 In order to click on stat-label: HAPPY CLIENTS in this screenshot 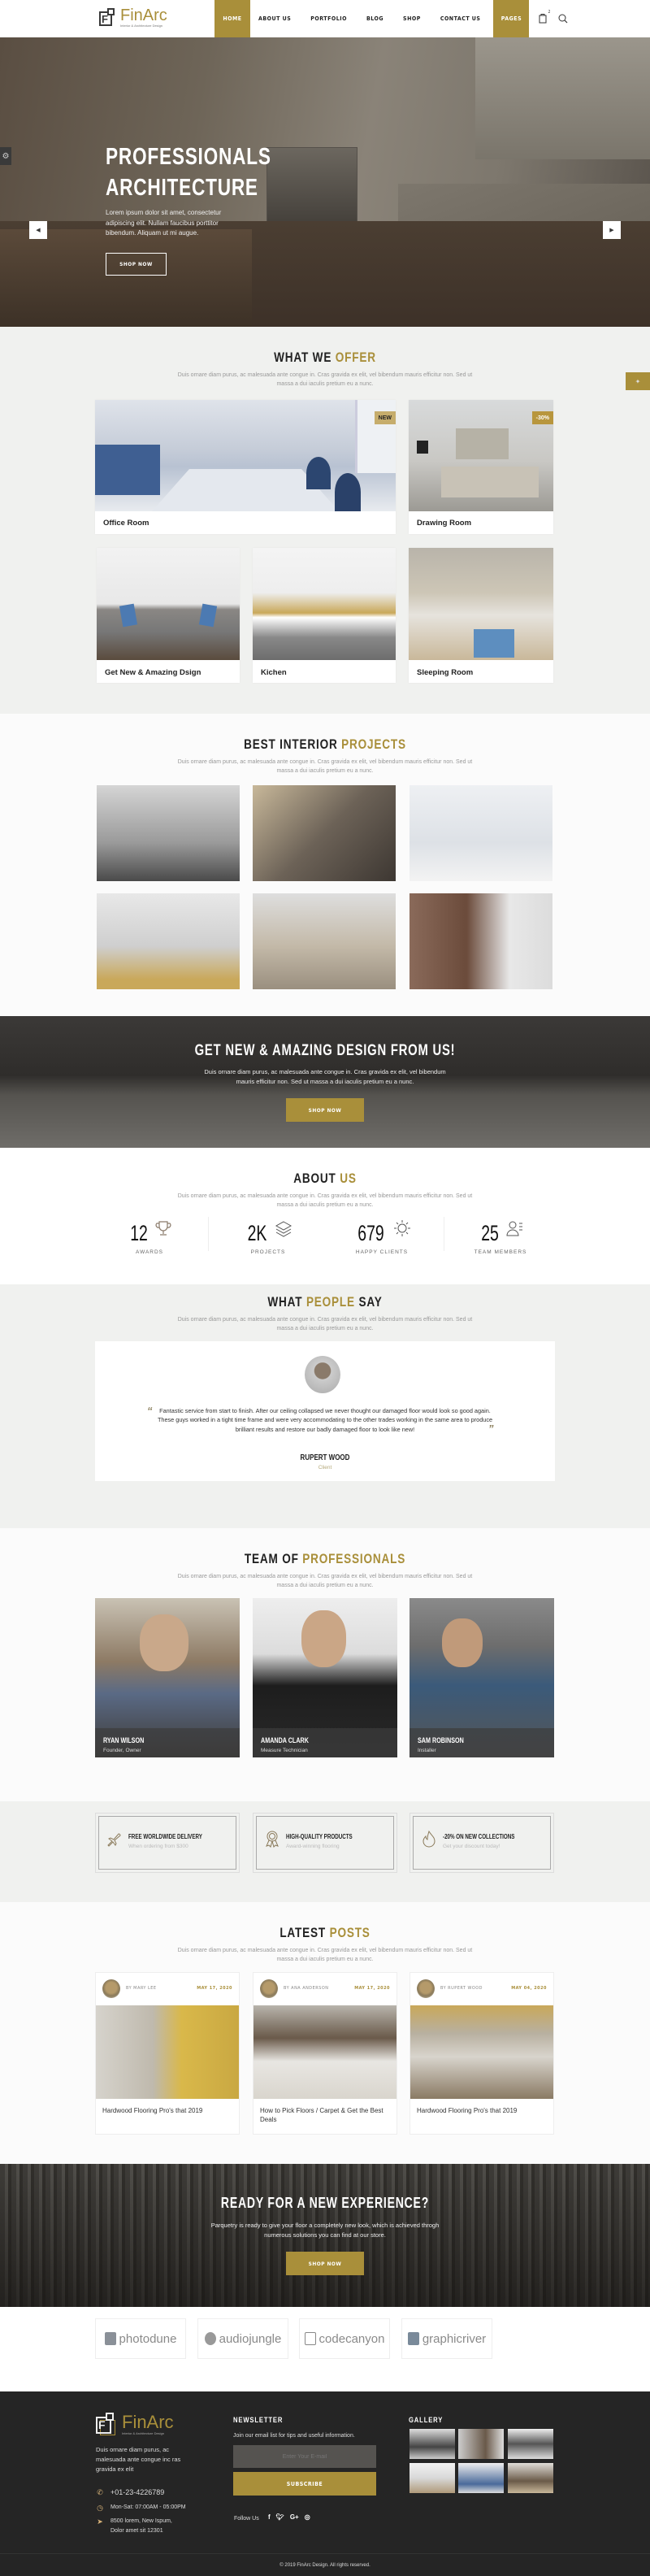, I will do `click(382, 1252)`.